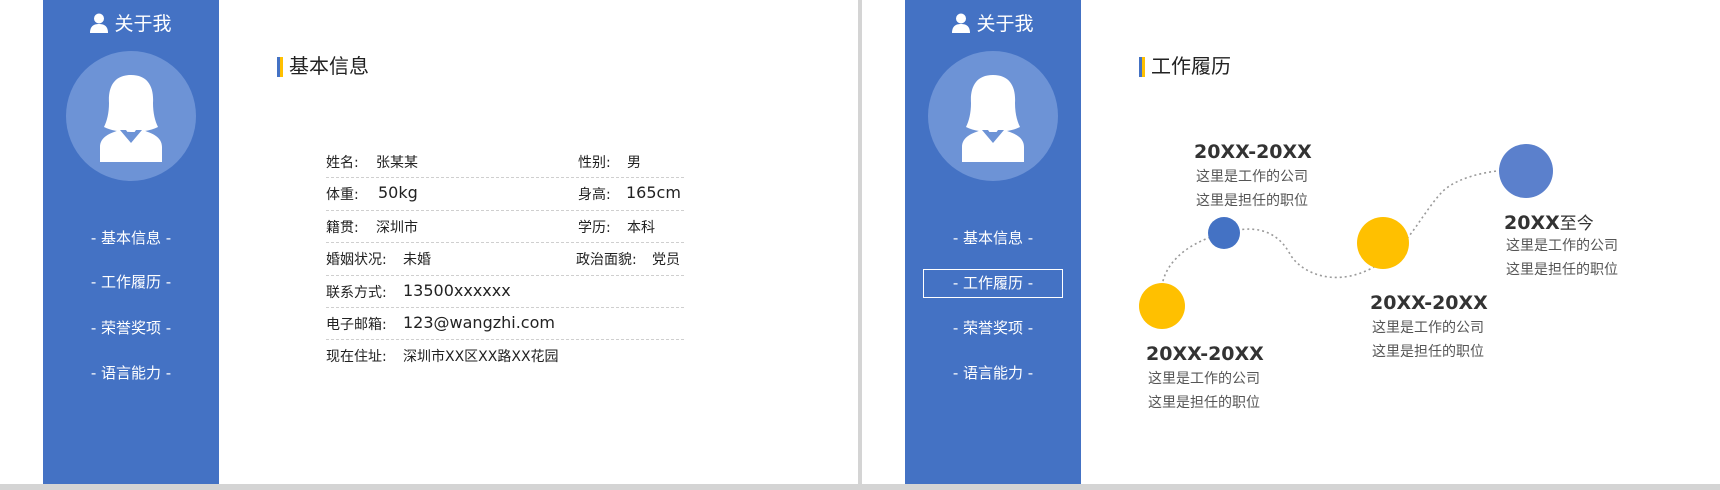  I want to click on info-value: 未婚, so click(417, 260).